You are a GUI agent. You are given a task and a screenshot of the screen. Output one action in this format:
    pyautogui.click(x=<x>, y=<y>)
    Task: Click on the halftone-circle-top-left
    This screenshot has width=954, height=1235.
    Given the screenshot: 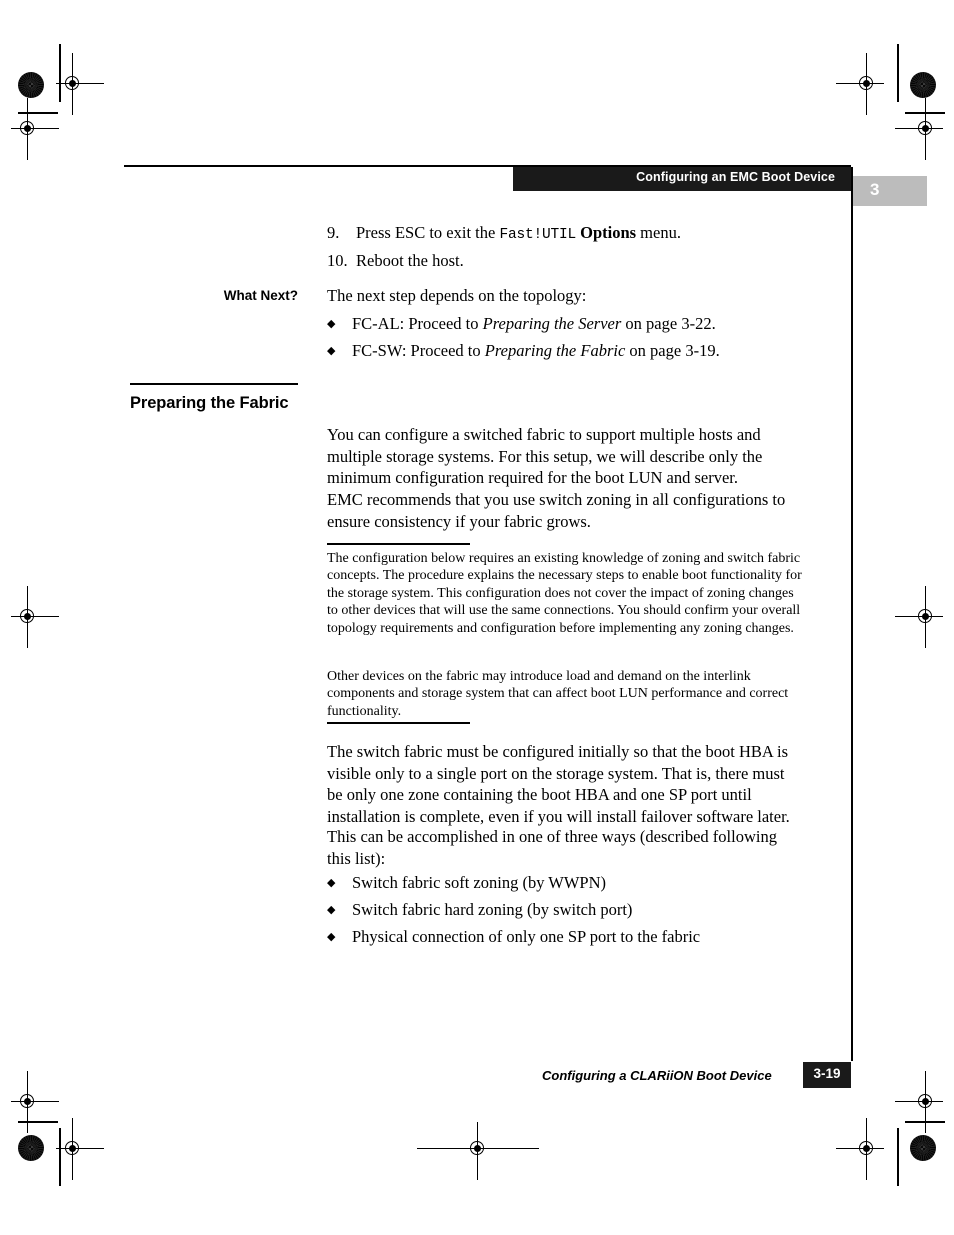 What is the action you would take?
    pyautogui.click(x=31, y=85)
    